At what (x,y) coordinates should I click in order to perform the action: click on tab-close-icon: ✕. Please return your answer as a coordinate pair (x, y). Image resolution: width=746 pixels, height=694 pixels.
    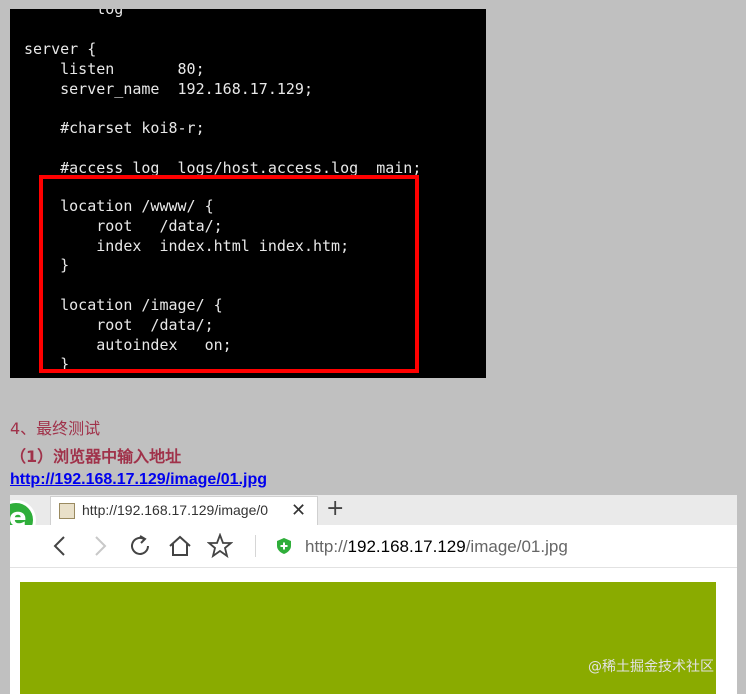
    Looking at the image, I should click on (298, 510).